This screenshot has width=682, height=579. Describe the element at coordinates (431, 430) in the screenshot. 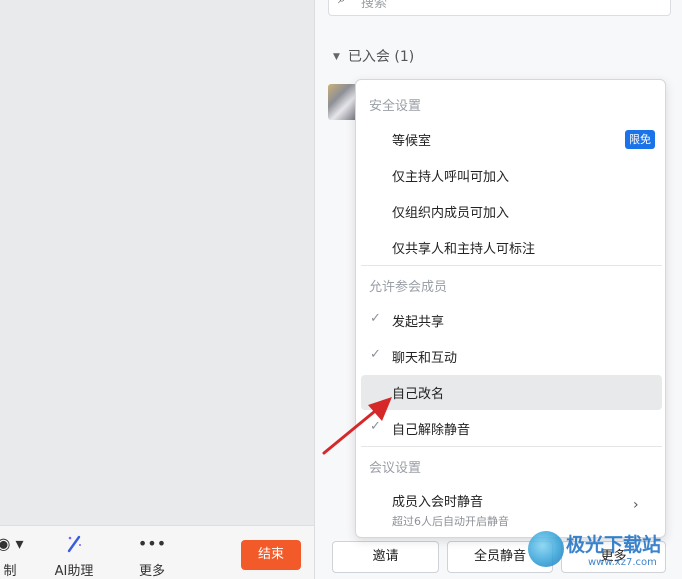

I see `menu-item-label: 自己解除静音` at that location.